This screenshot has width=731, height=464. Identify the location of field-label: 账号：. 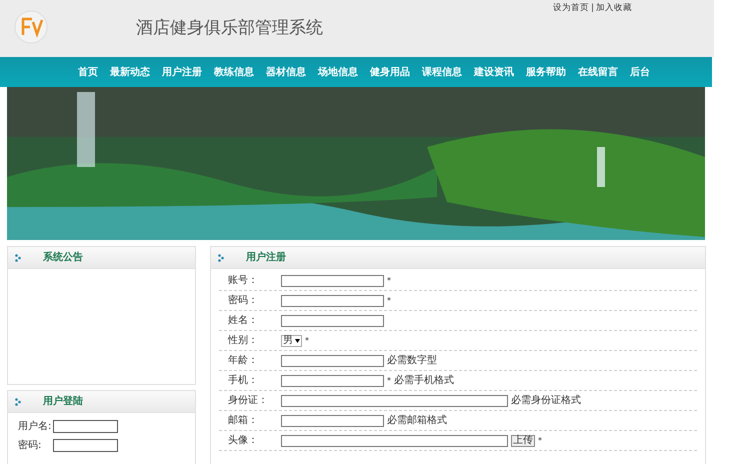
(243, 281).